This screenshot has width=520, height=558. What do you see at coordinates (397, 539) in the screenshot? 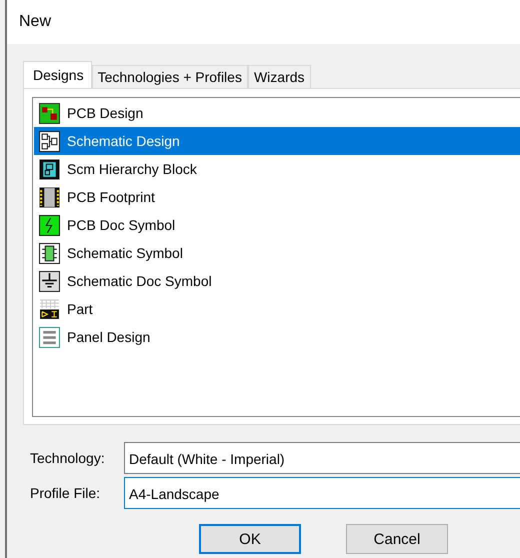
I see `cancel-button: Cancel` at bounding box center [397, 539].